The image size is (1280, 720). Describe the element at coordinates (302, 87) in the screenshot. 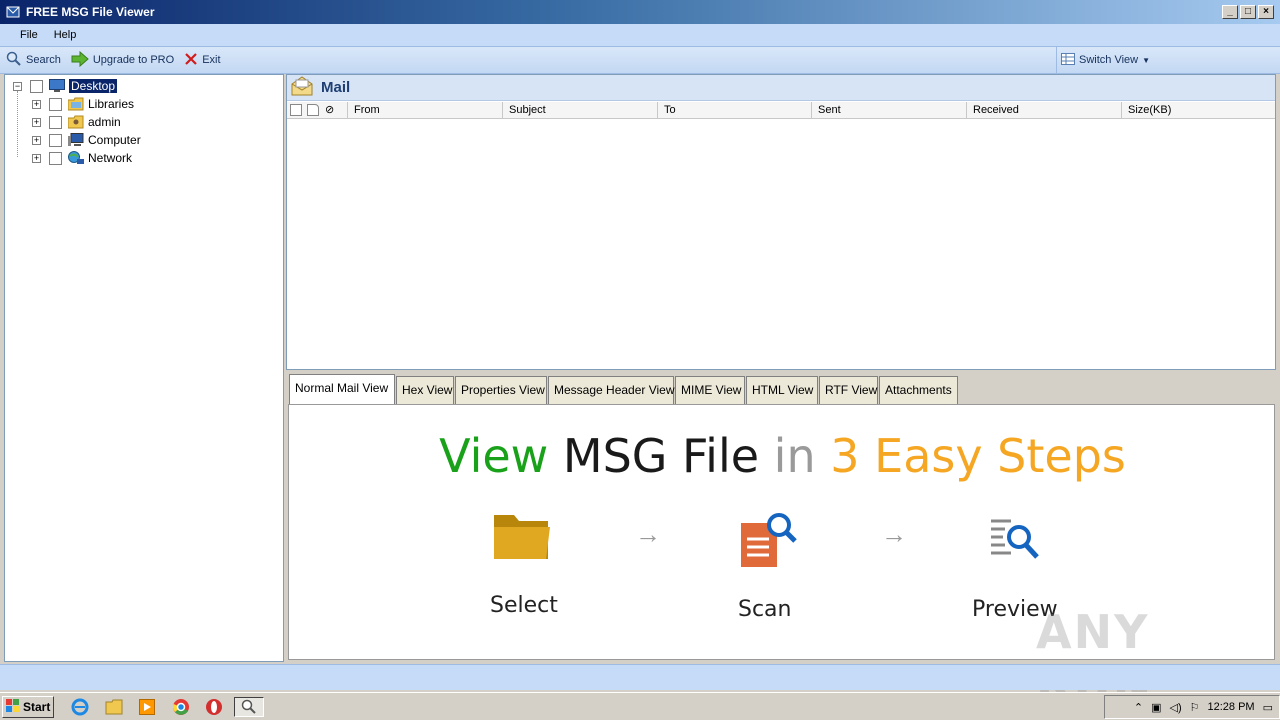

I see `mail-icon` at that location.